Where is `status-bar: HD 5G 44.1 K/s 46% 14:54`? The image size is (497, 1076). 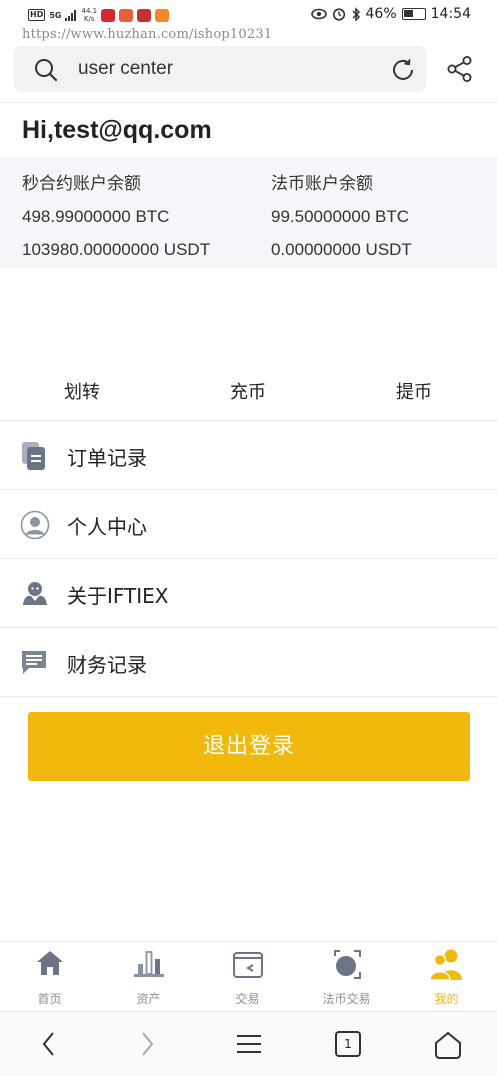
status-bar: HD 5G 44.1 K/s 46% 14:54 is located at coordinates (248, 15).